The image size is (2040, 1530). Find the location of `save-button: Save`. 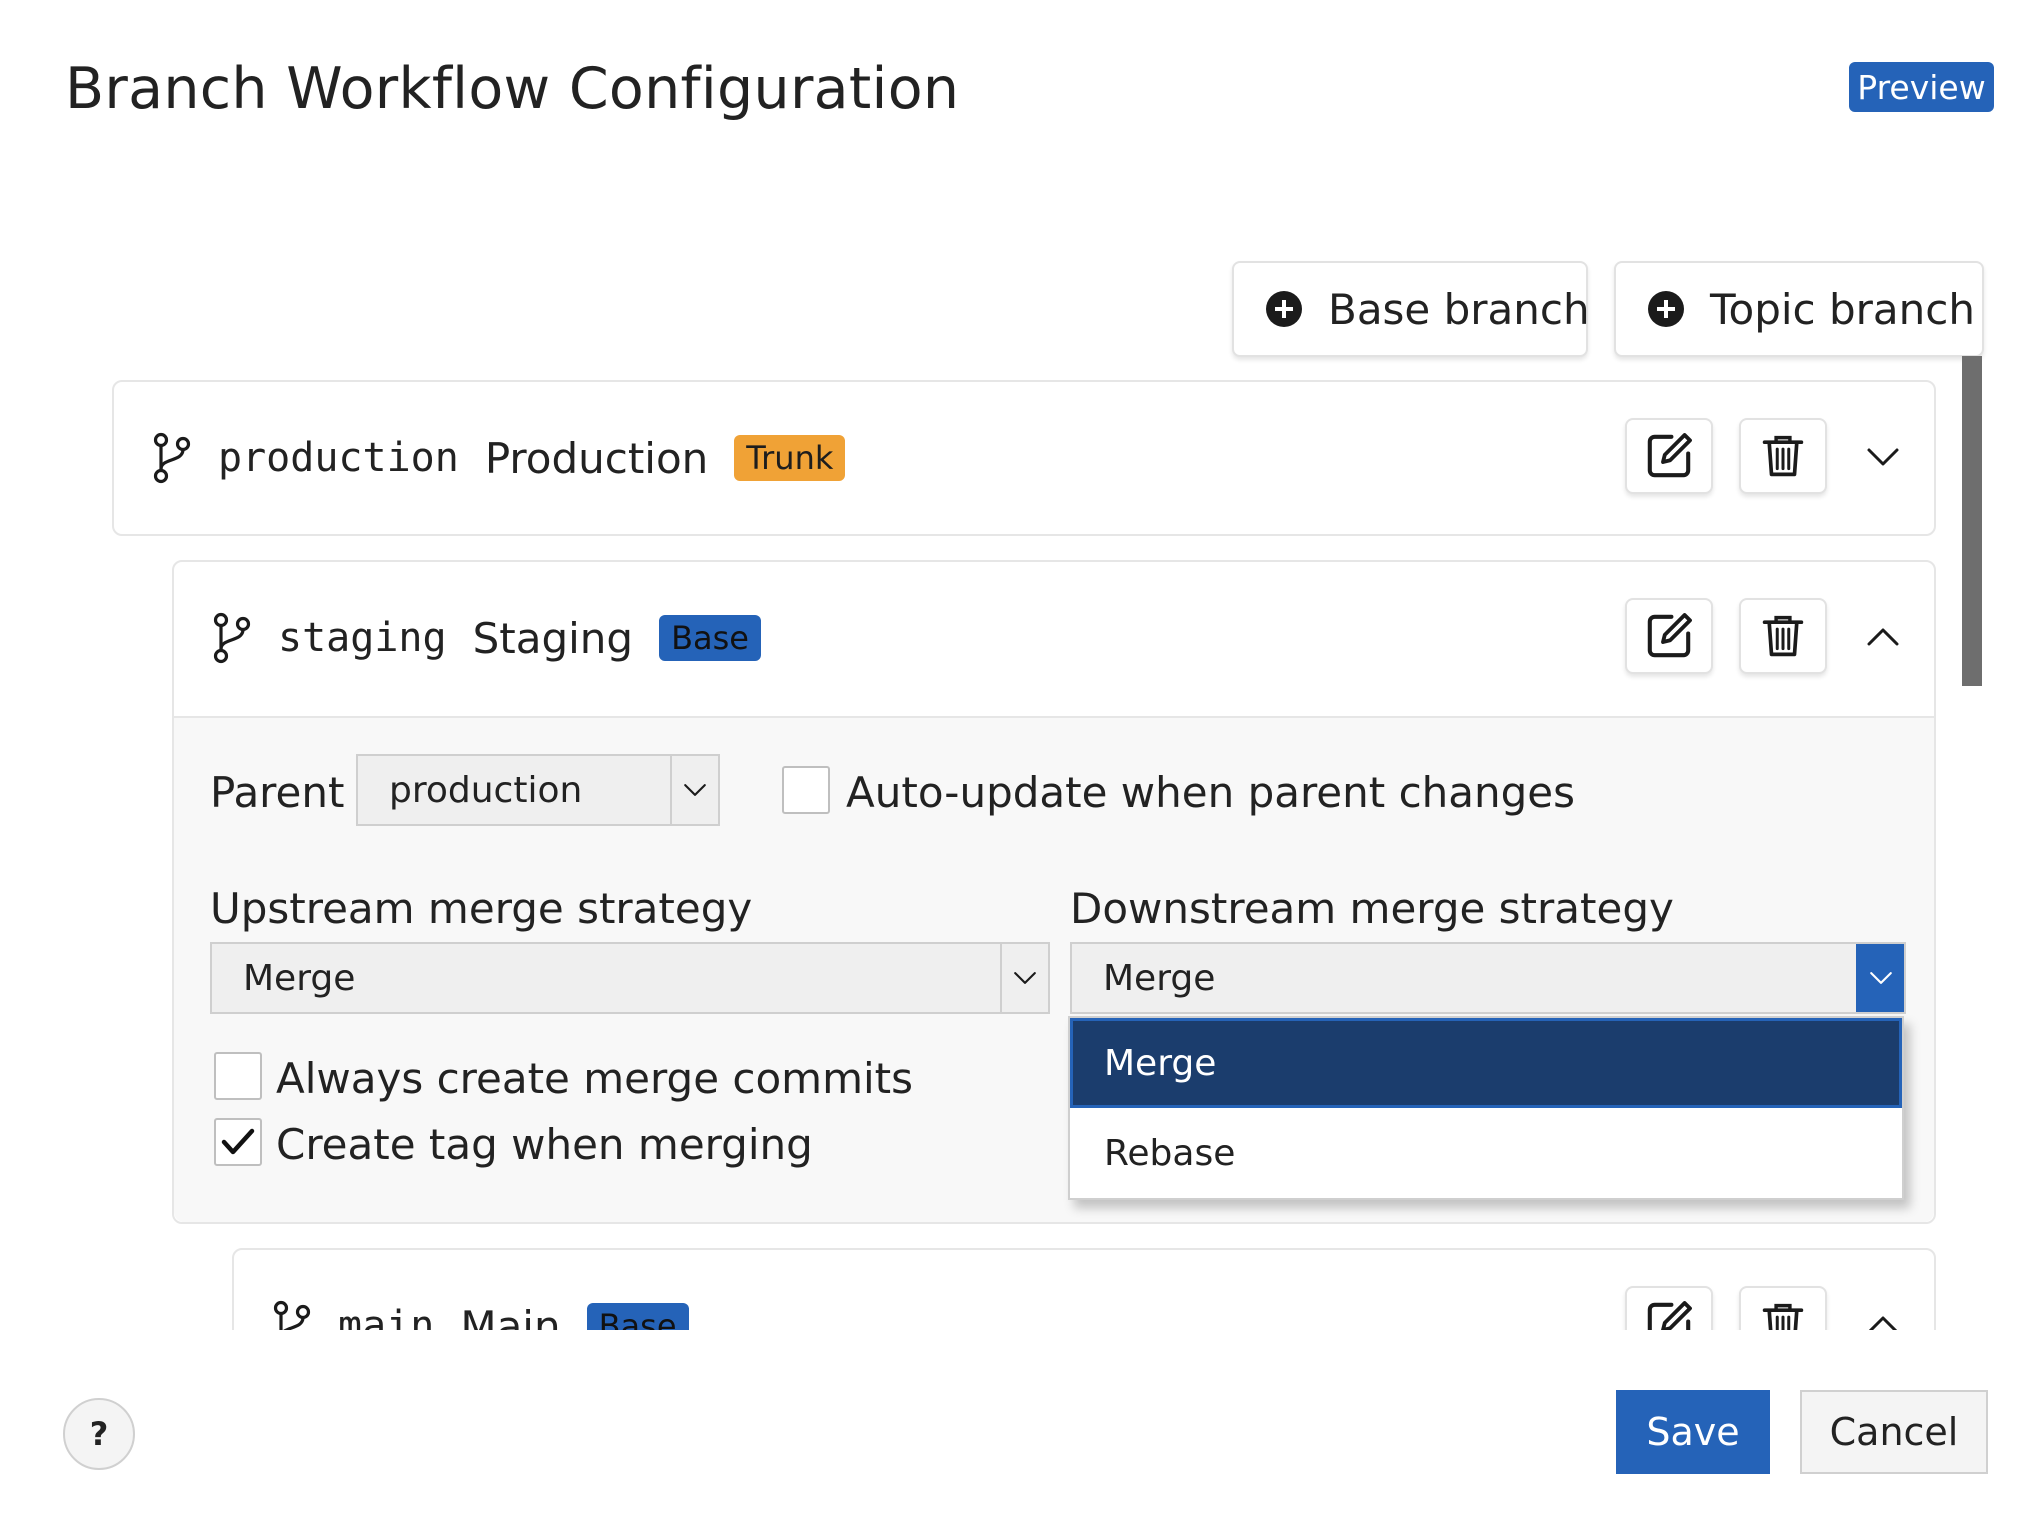

save-button: Save is located at coordinates (1693, 1432).